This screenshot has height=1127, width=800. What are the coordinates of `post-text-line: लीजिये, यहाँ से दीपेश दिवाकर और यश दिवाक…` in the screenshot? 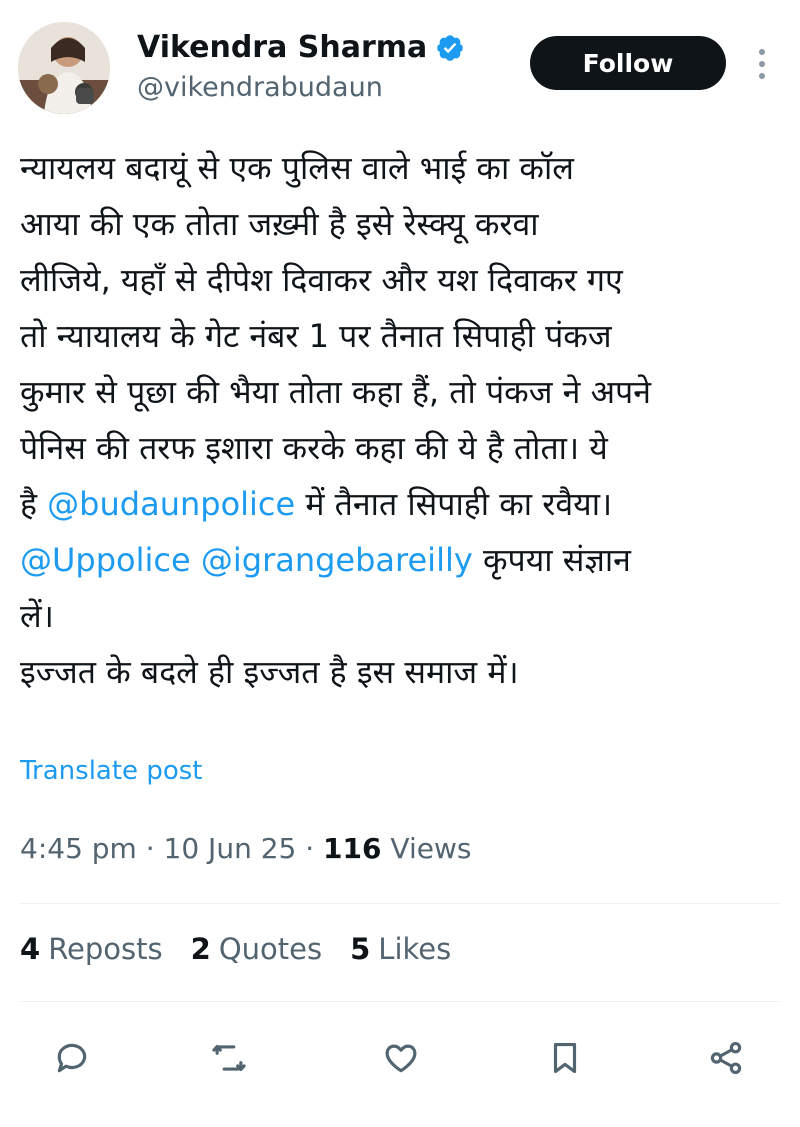 It's located at (405, 280).